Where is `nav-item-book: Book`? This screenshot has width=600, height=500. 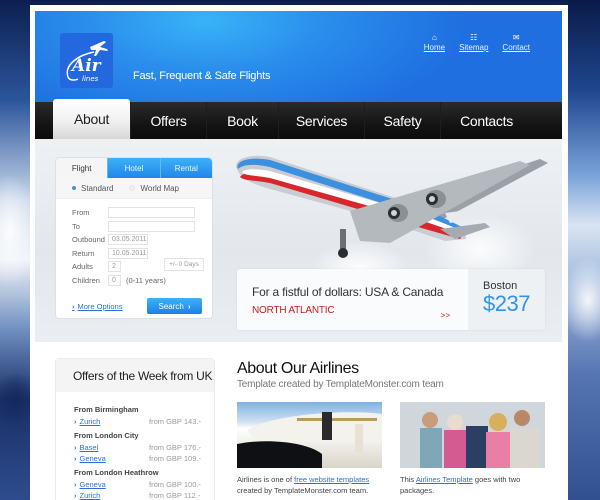 nav-item-book: Book is located at coordinates (242, 120).